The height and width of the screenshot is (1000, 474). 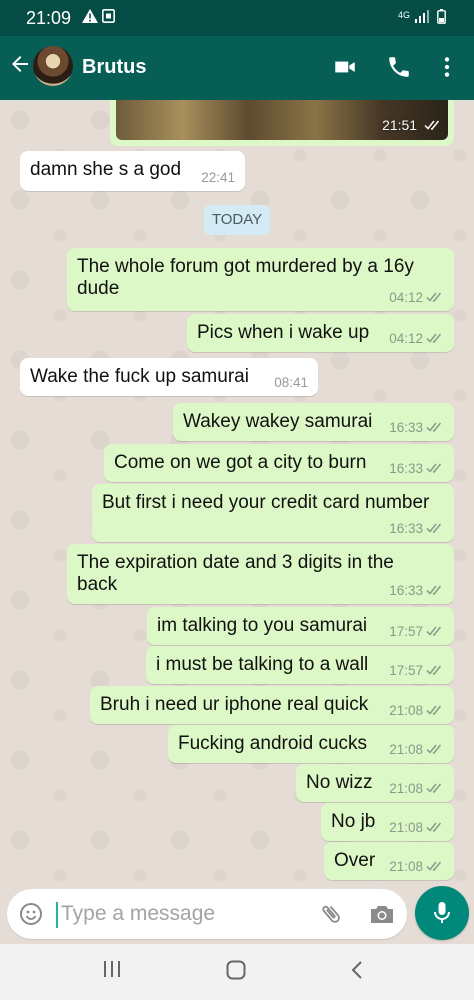 I want to click on mic-icon, so click(x=442, y=912).